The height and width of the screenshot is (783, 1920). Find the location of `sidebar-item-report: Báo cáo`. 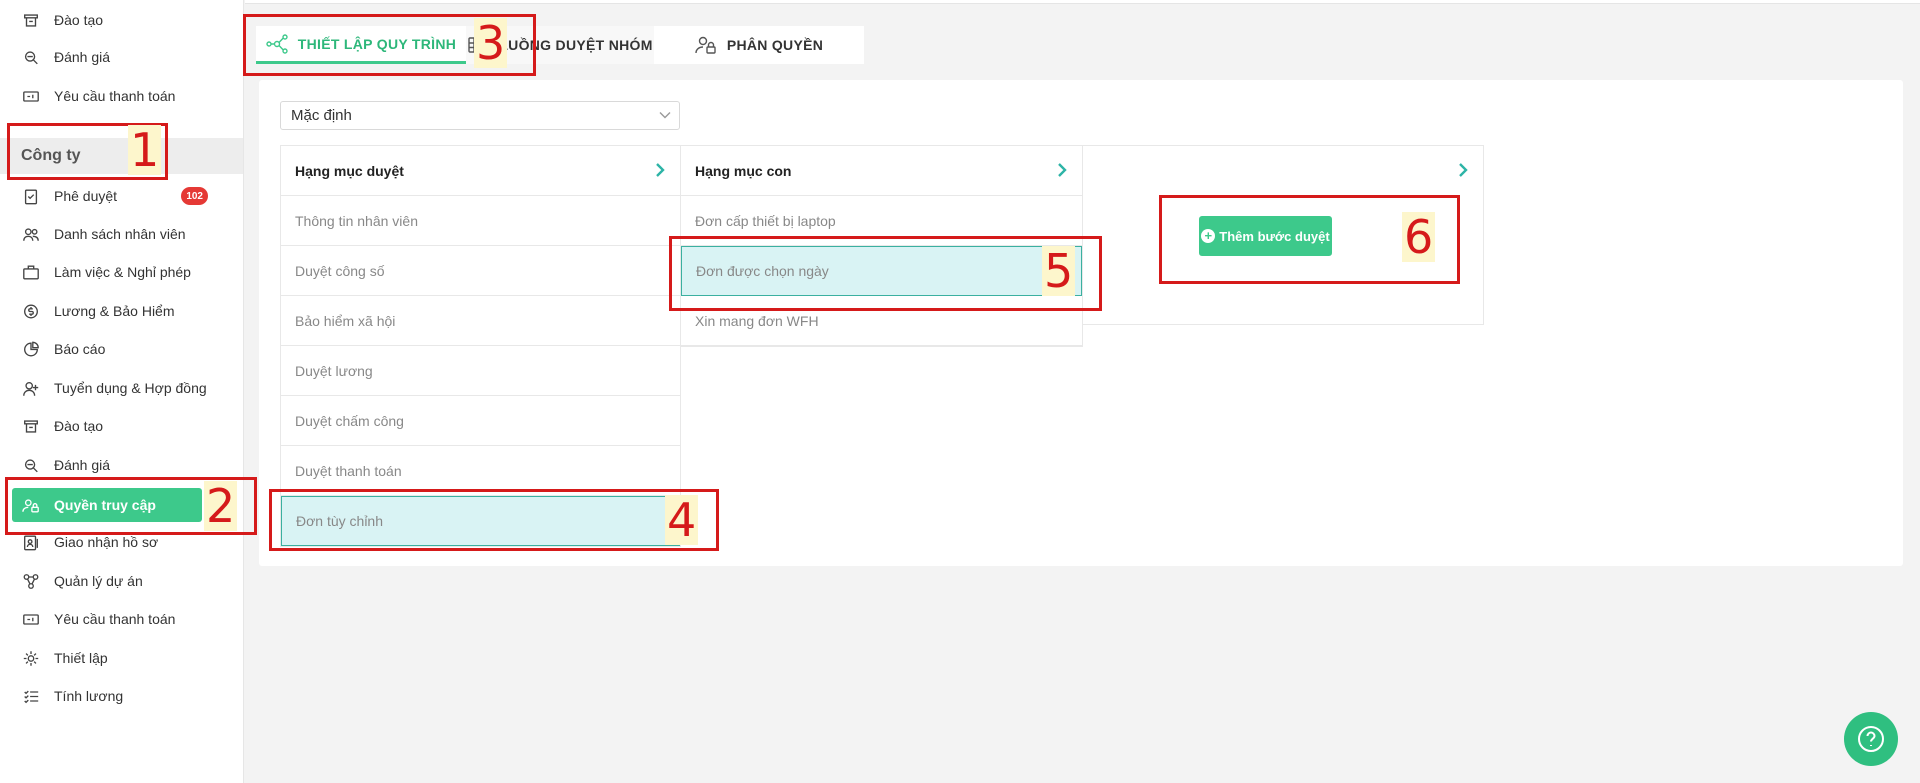

sidebar-item-report: Báo cáo is located at coordinates (122, 349).